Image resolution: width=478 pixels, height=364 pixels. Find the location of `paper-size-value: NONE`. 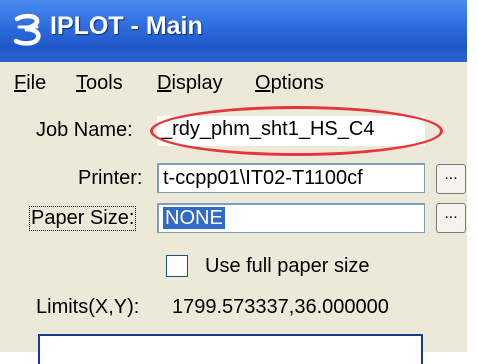

paper-size-value: NONE is located at coordinates (194, 218).